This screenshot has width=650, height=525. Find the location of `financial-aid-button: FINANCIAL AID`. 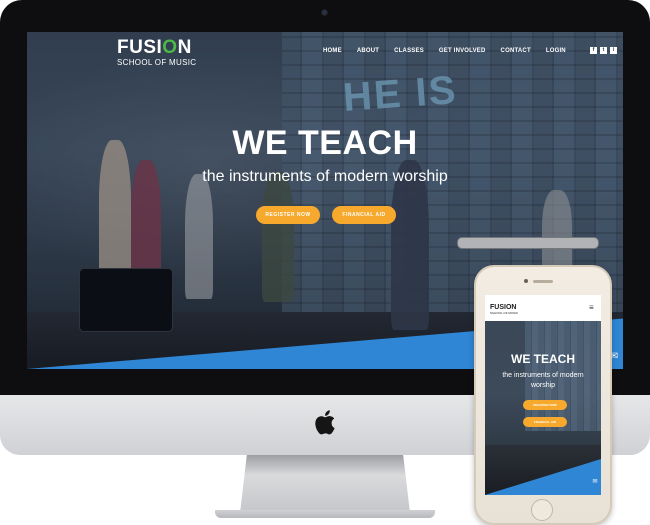

financial-aid-button: FINANCIAL AID is located at coordinates (364, 215).